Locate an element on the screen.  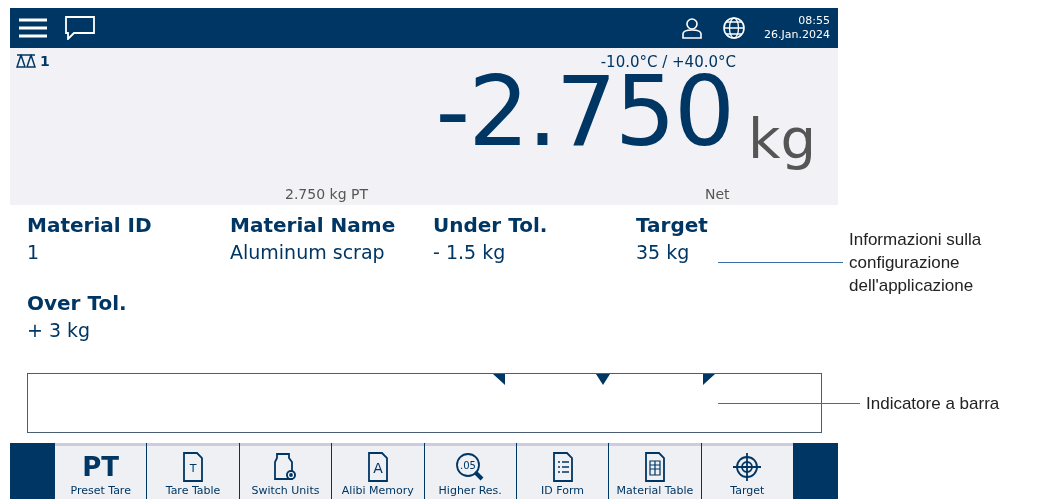
field-value: 1 is located at coordinates (33, 252).